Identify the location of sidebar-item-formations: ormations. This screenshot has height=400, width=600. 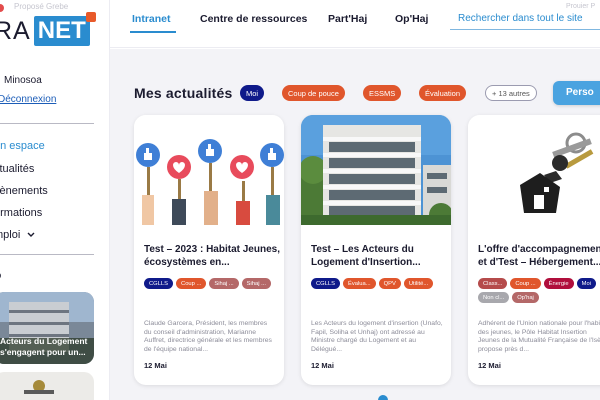
(21, 213).